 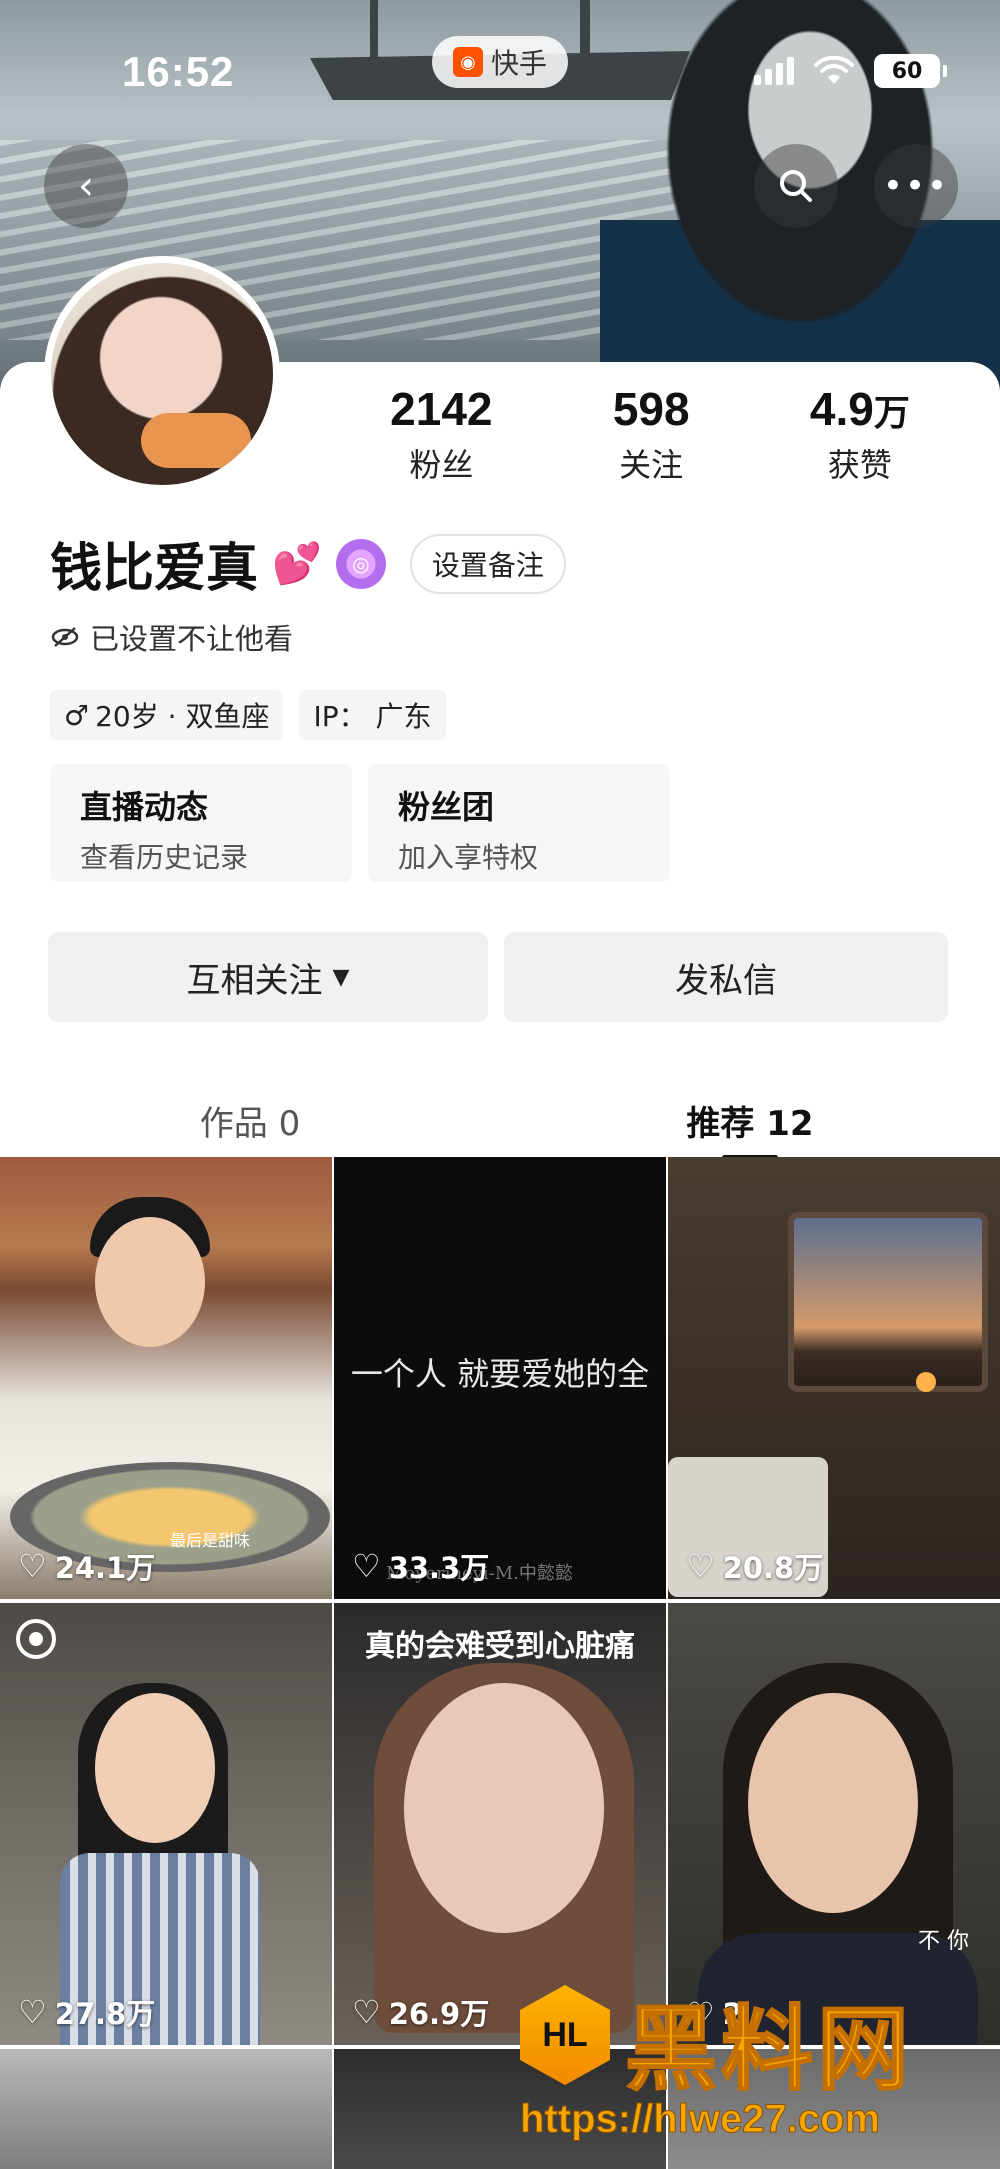 I want to click on signal-icon, so click(x=774, y=71).